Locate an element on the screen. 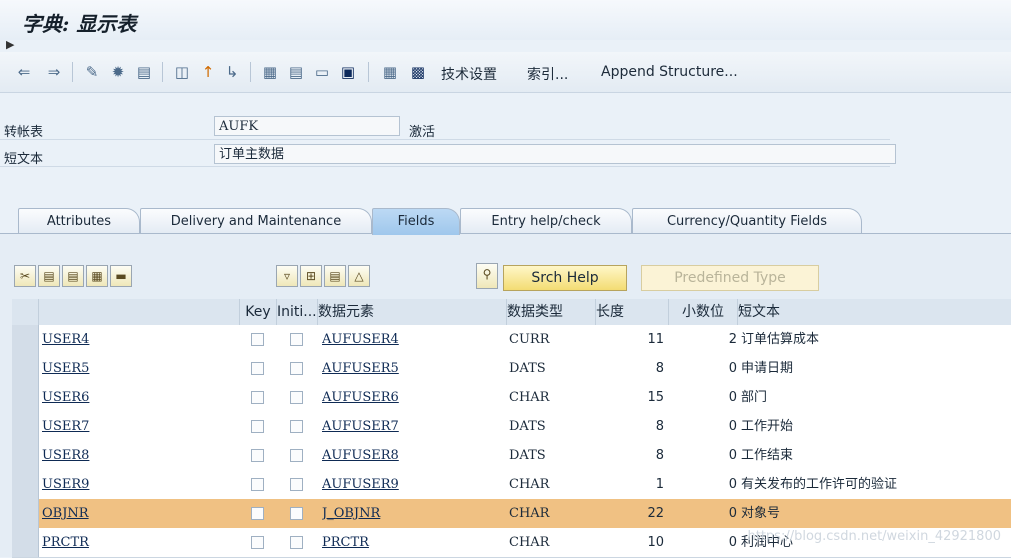 The width and height of the screenshot is (1011, 558). data-element-cell: J_OBJNR is located at coordinates (412, 513).